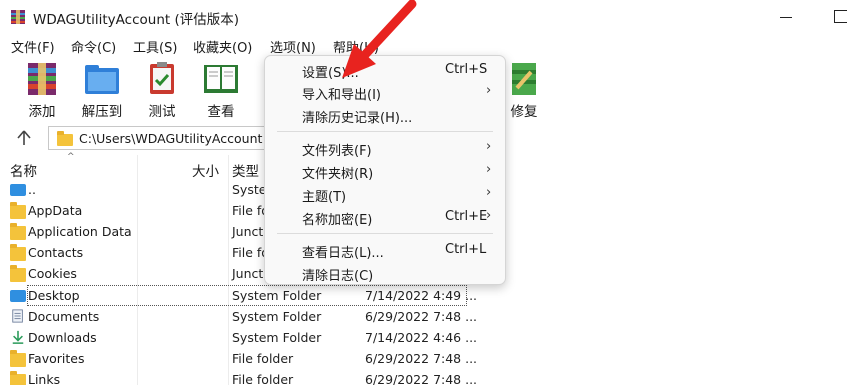 The height and width of the screenshot is (385, 847). I want to click on view-button: 查看, so click(221, 90).